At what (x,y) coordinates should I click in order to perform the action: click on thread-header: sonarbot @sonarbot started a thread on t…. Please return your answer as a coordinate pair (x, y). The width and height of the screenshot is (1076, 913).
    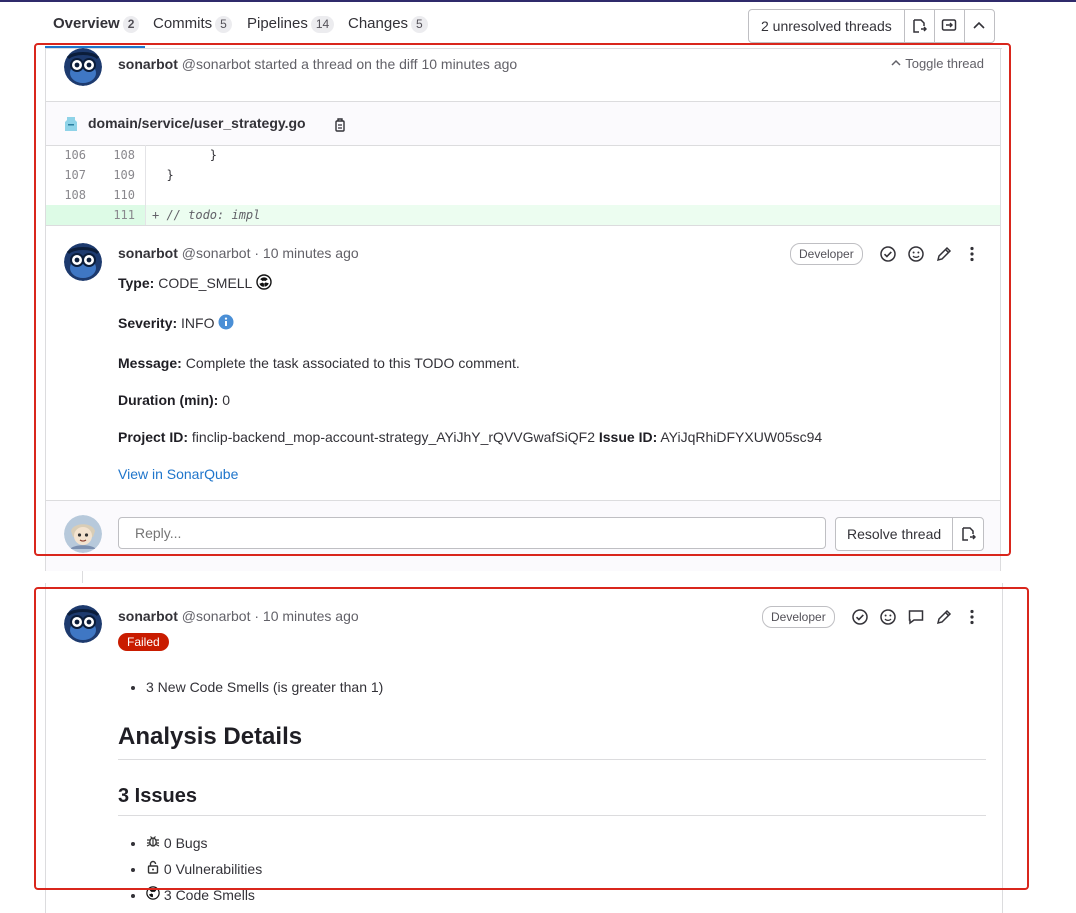
    Looking at the image, I should click on (317, 64).